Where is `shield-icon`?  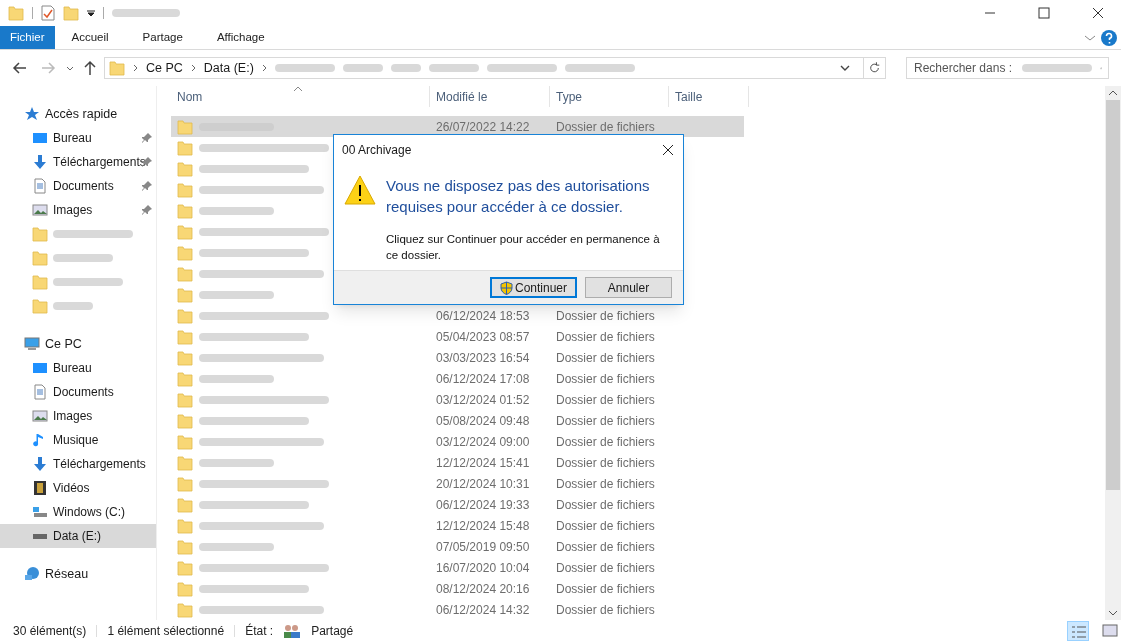
shield-icon is located at coordinates (506, 287).